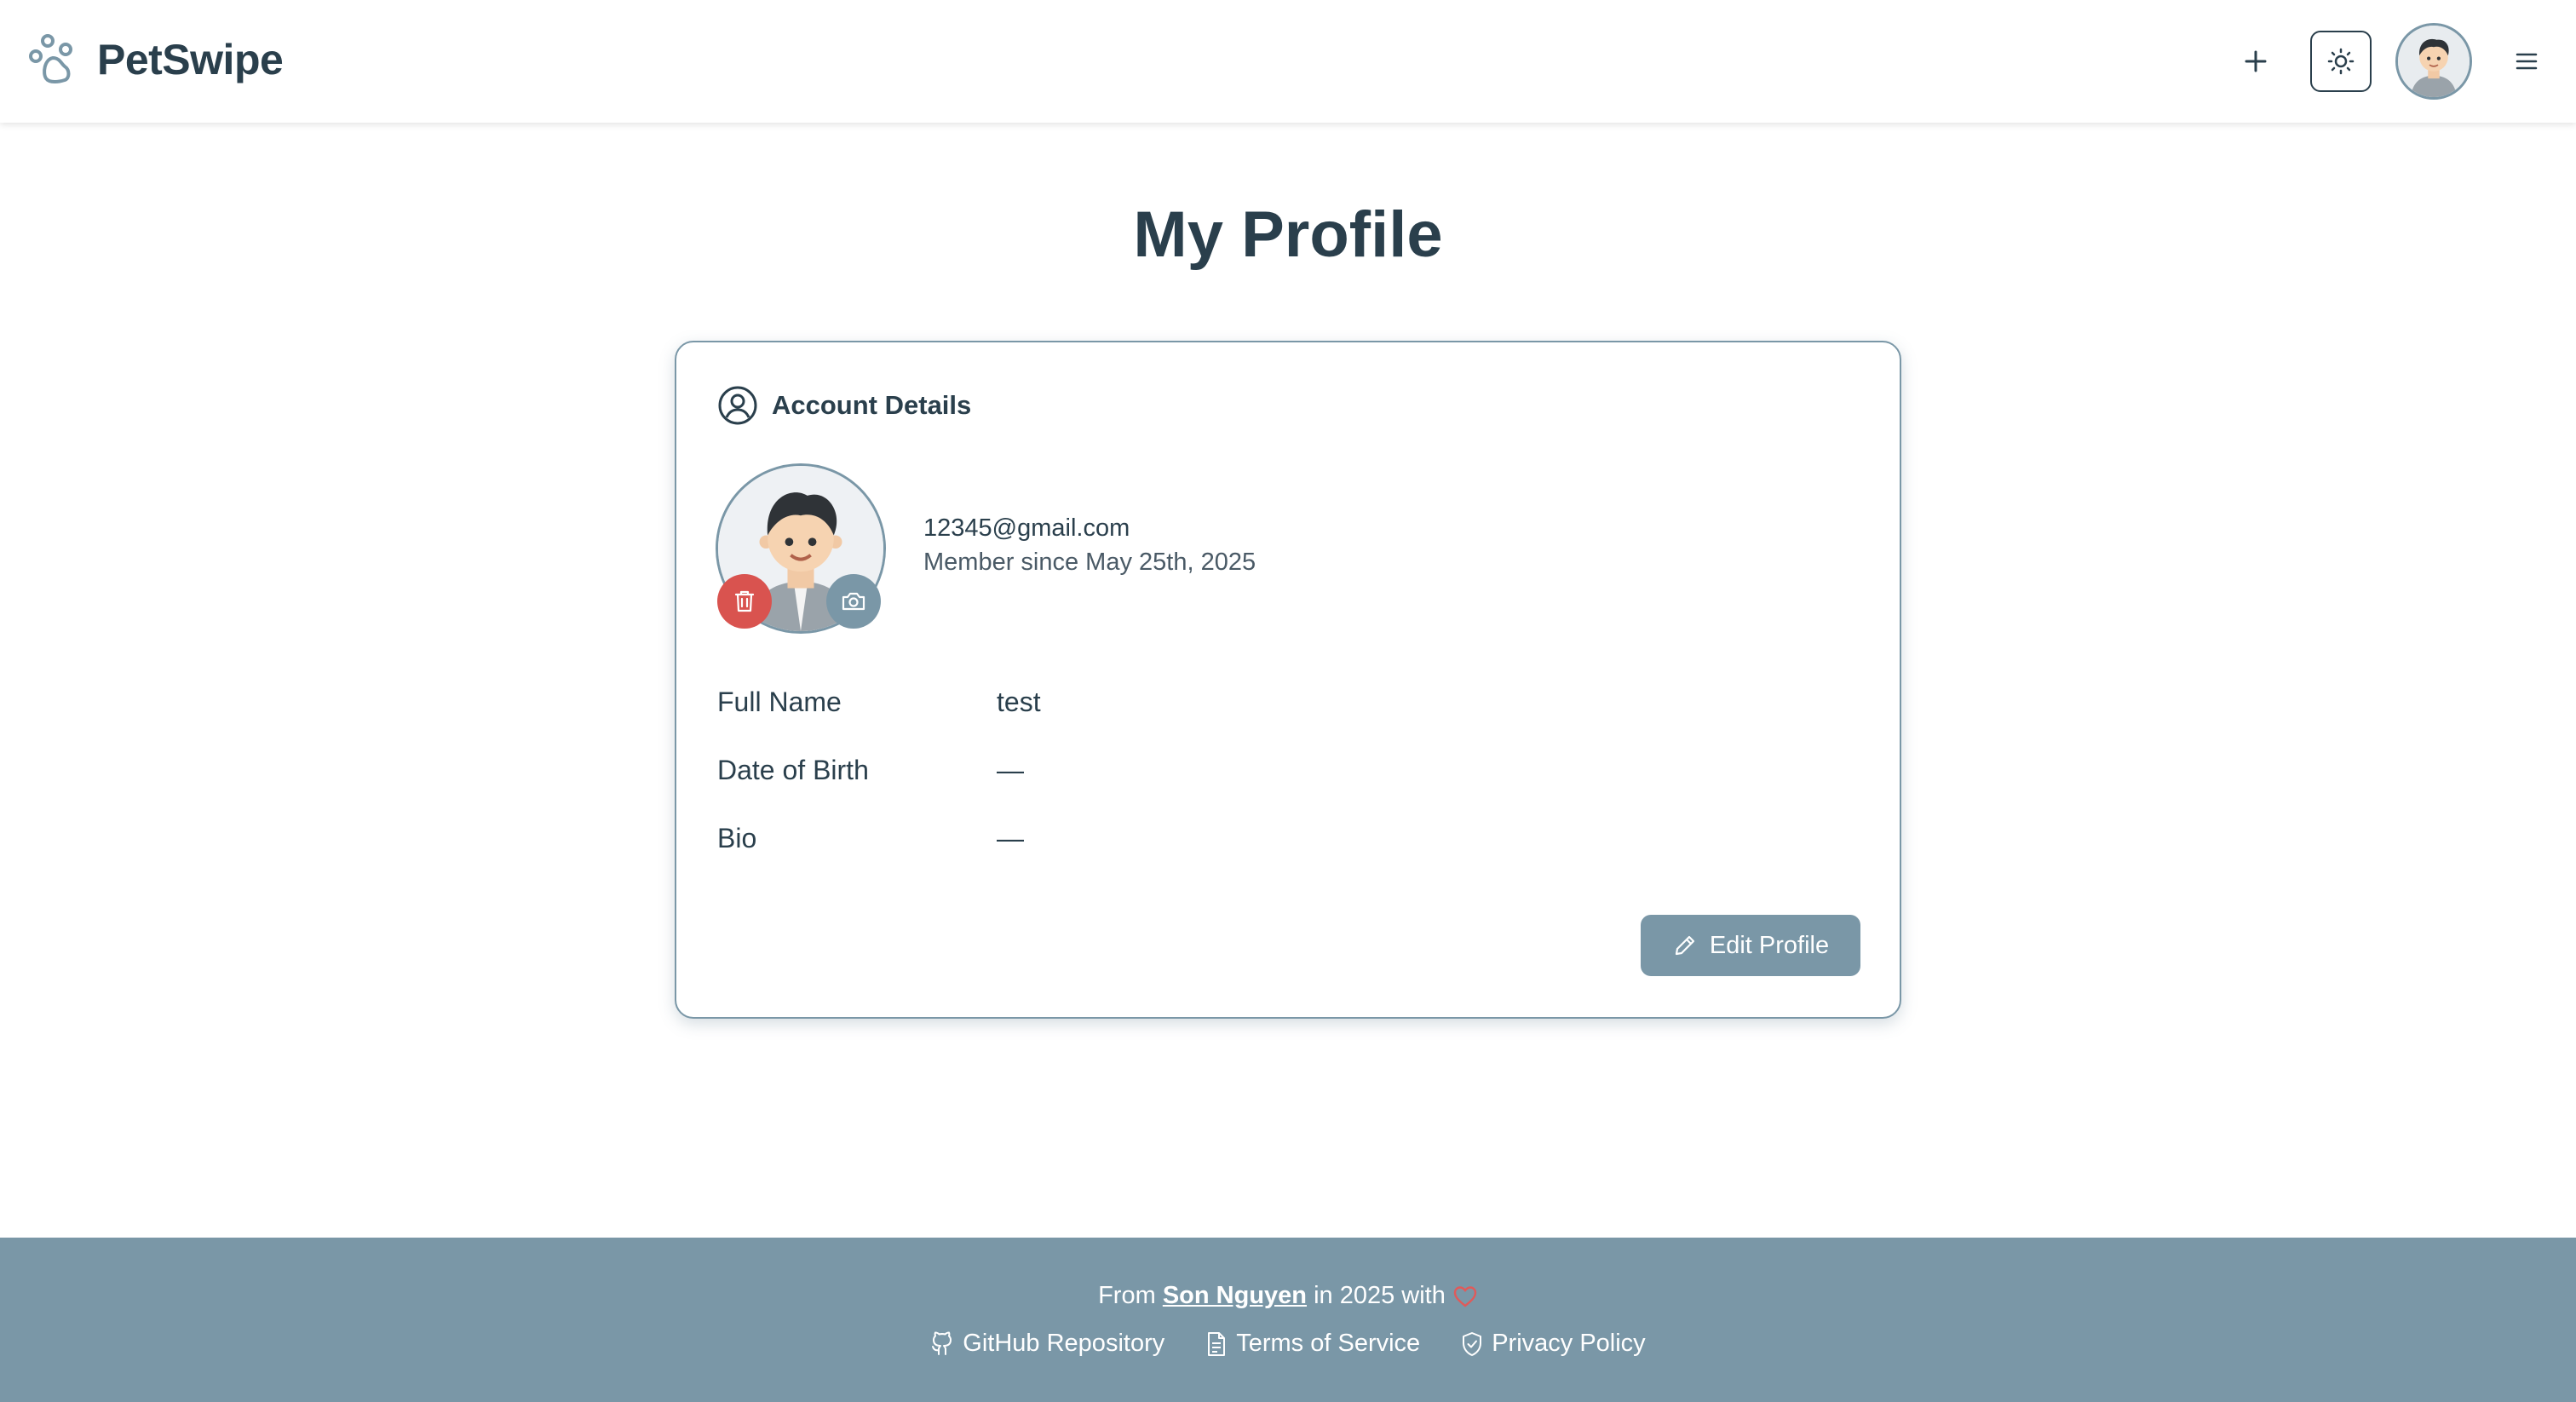 The image size is (2576, 1402). I want to click on avatar, so click(2434, 62).